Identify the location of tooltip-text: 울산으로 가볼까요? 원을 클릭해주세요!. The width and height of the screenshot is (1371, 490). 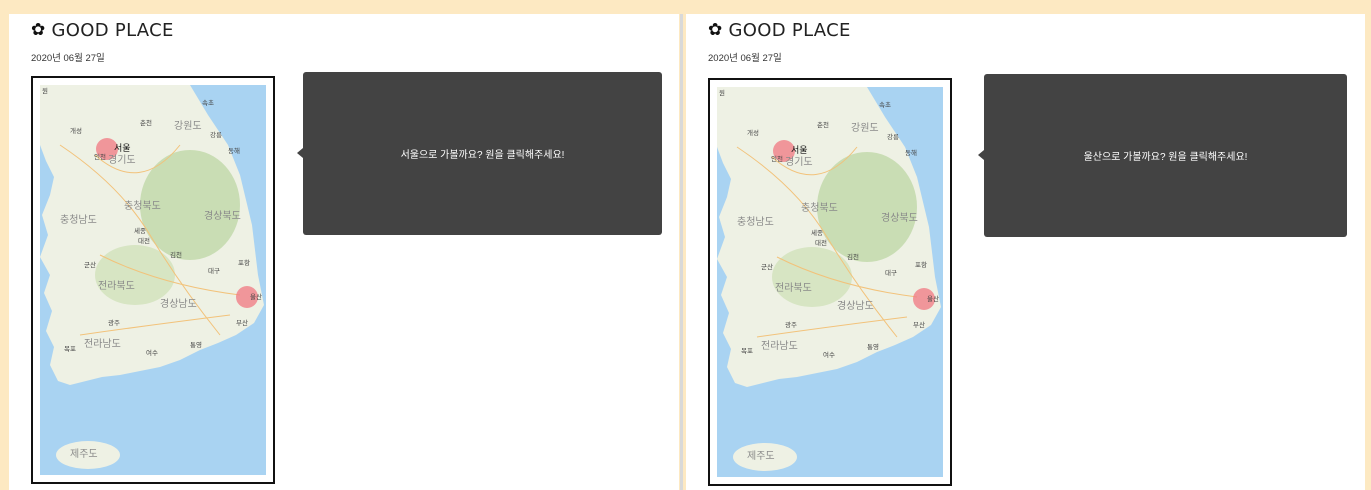
(1165, 157).